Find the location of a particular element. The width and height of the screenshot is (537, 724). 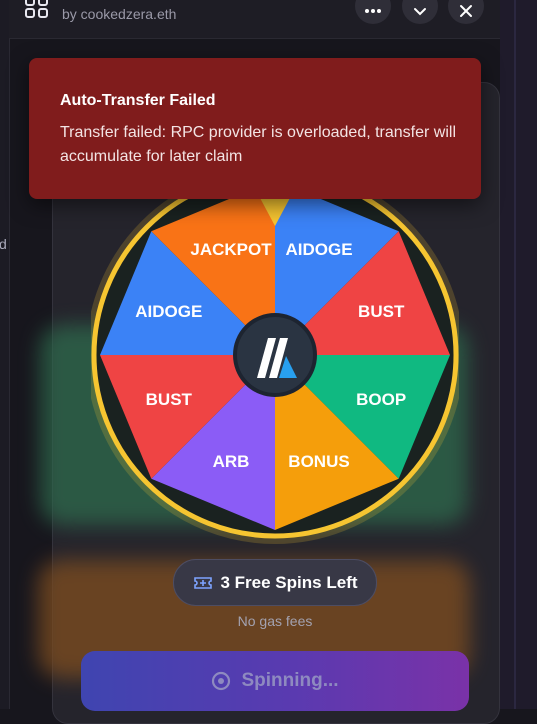

wheel-segment-label: BONUS is located at coordinates (318, 461).